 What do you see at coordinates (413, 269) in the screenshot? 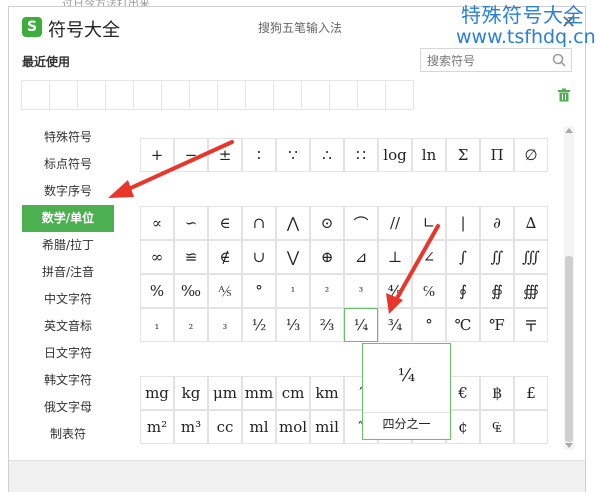
I see `red-arrow-to-symbol` at bounding box center [413, 269].